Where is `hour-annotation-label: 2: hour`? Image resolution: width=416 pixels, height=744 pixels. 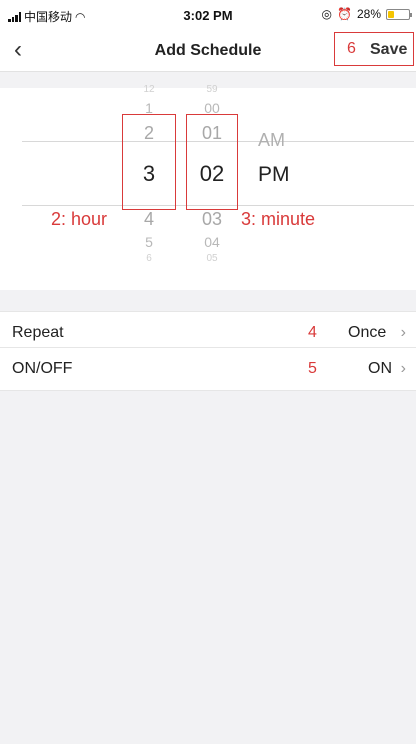 hour-annotation-label: 2: hour is located at coordinates (79, 219).